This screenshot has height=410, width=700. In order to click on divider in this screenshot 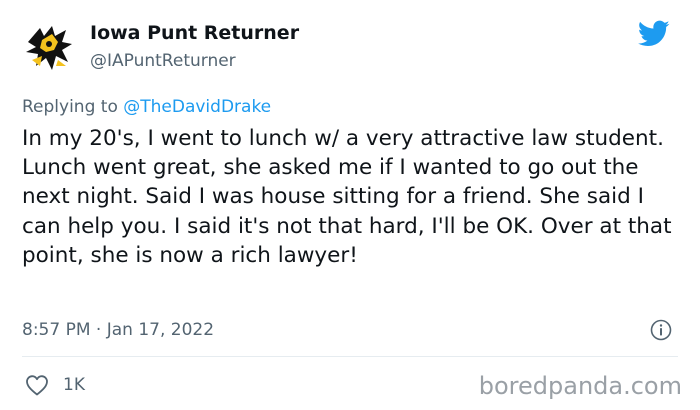, I will do `click(350, 356)`.